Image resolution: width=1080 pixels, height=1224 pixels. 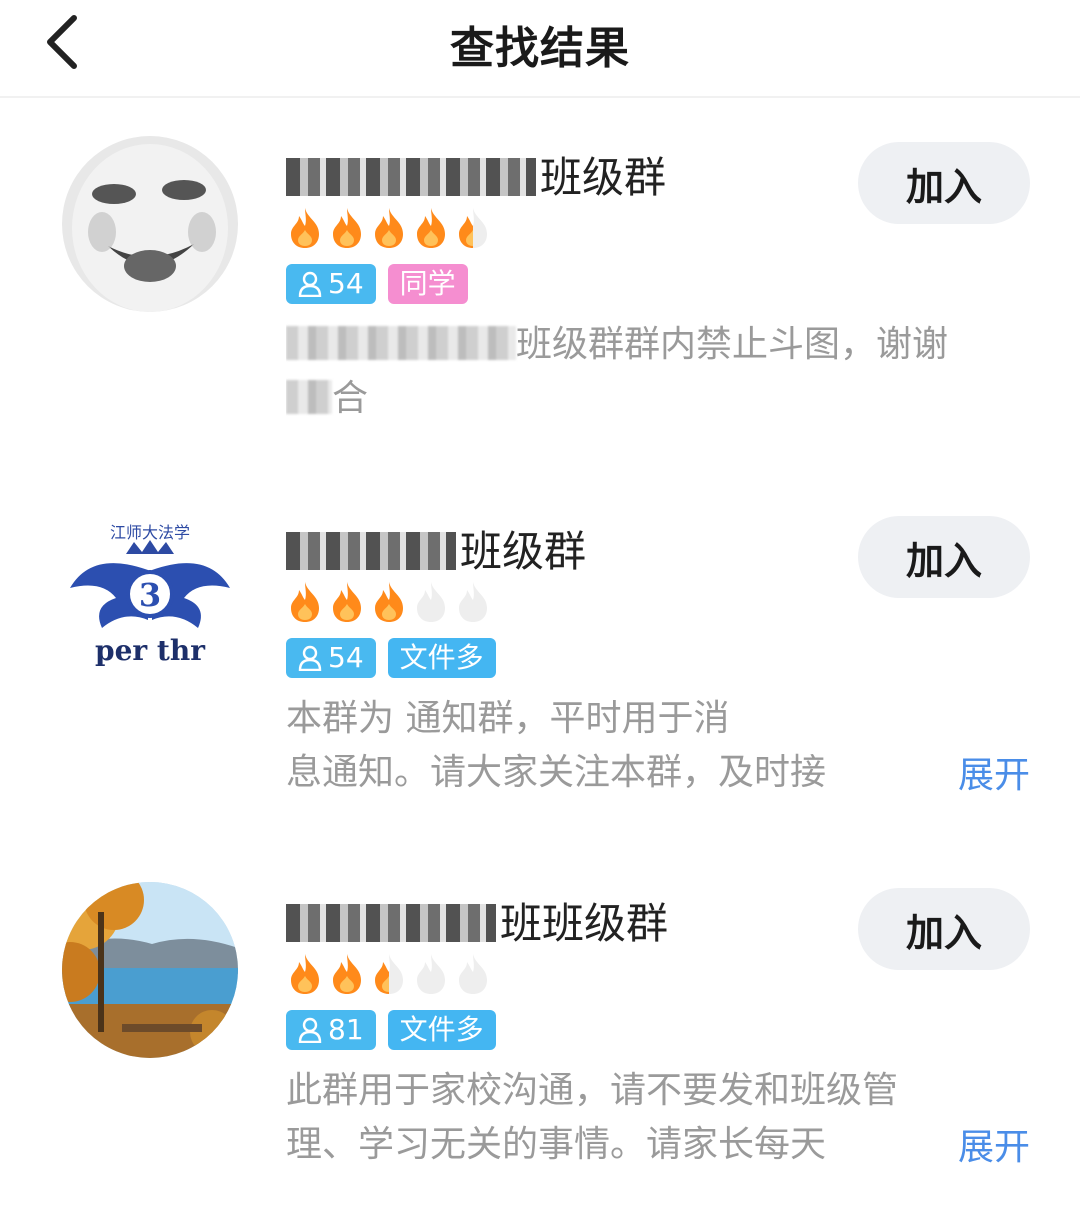 I want to click on group-description: 本群为 通知群，平时用于消 息通知。请大家关注本群，及时接, so click(x=556, y=745).